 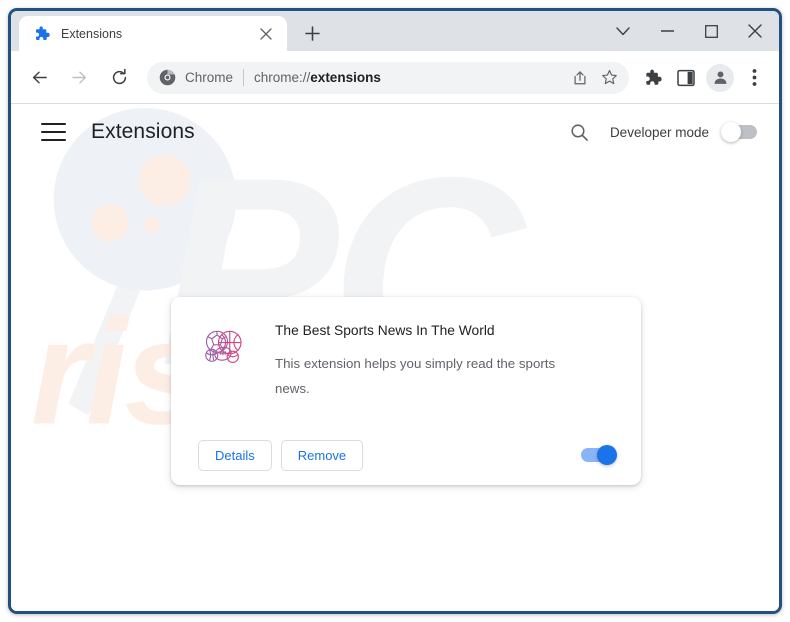 I want to click on browser-toolbar: Chrome chrome://extensions, so click(x=395, y=77).